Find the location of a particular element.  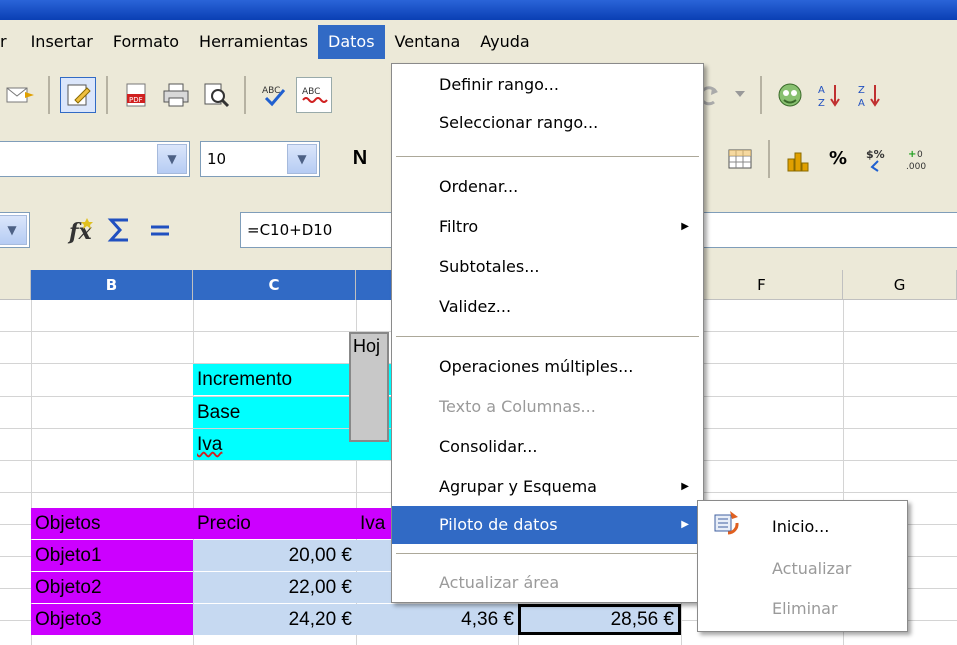

cell-base: Base is located at coordinates (274, 412).